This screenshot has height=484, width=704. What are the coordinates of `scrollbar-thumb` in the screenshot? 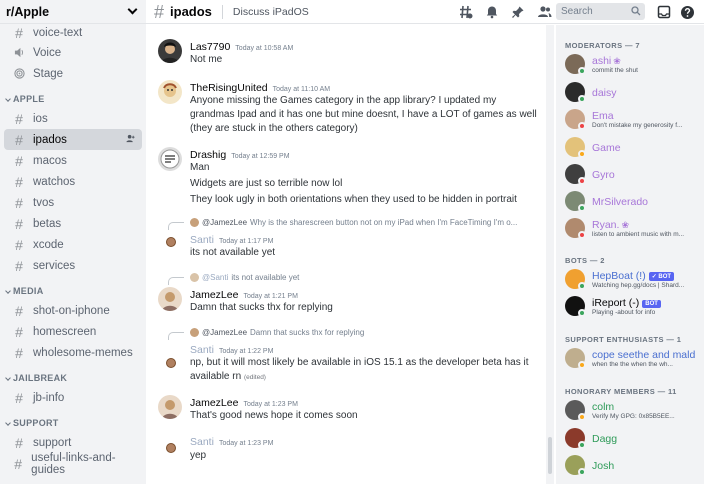 It's located at (550, 455).